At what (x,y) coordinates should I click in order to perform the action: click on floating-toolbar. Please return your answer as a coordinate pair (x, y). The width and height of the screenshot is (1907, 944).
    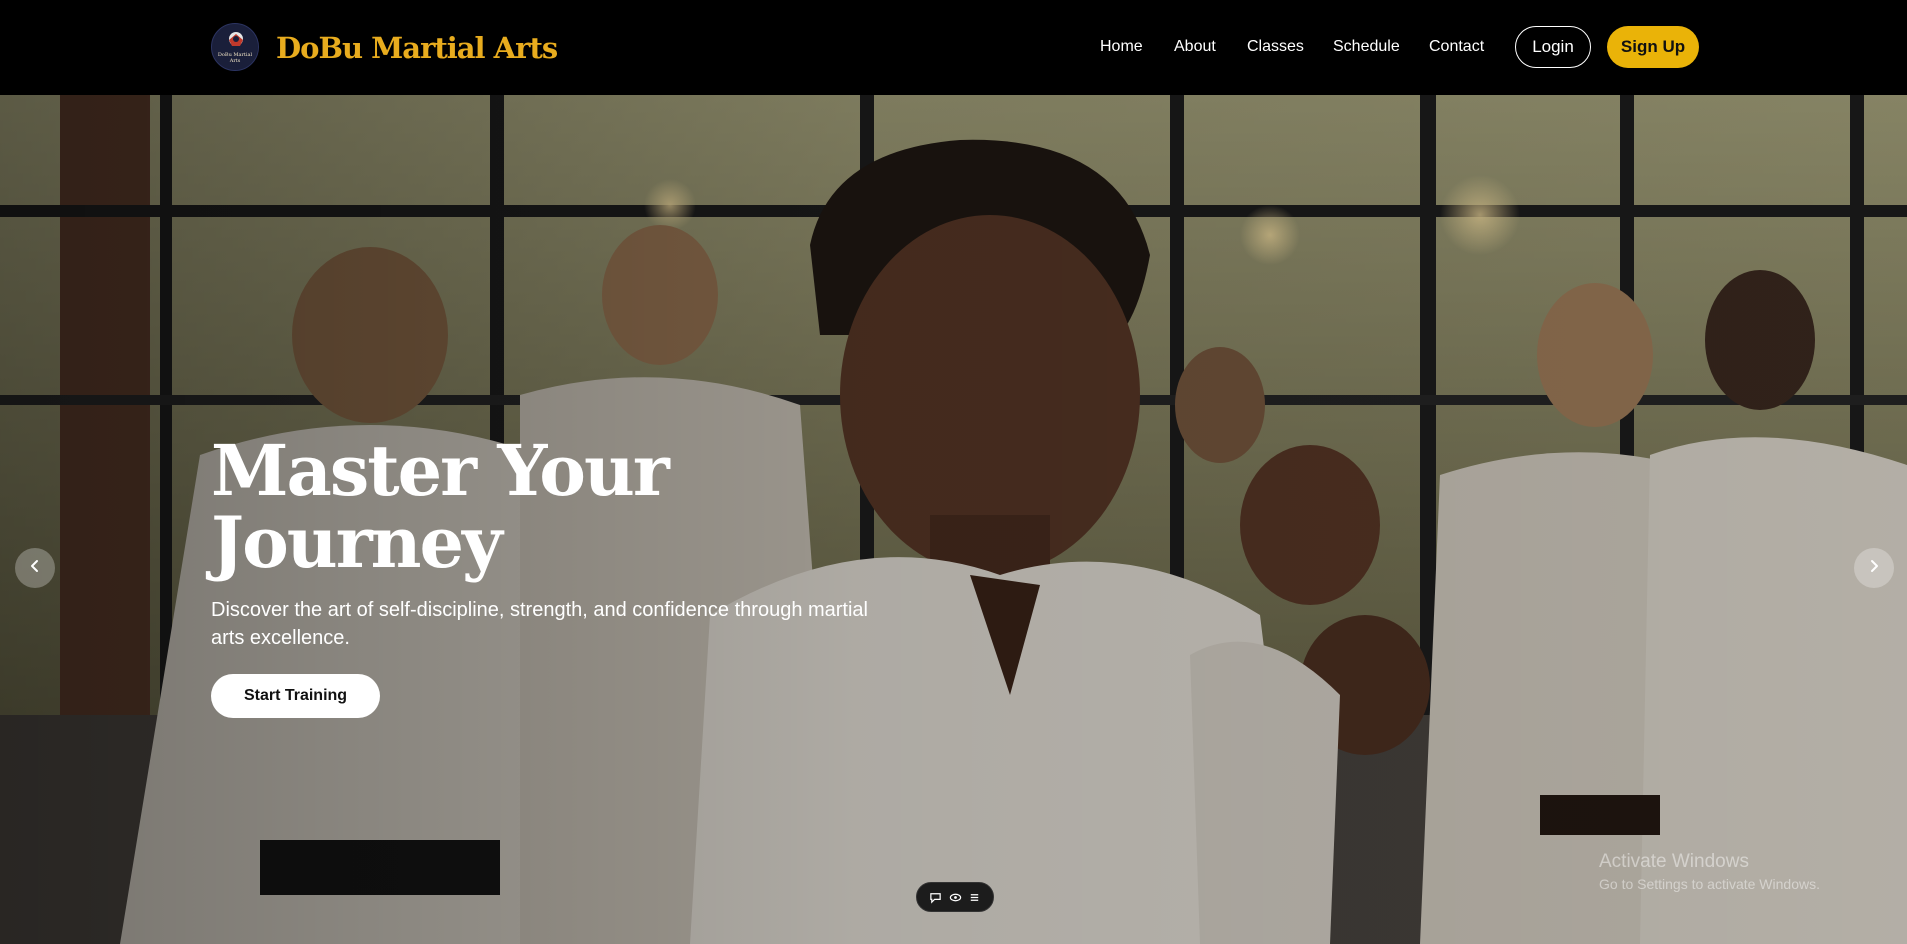
    Looking at the image, I should click on (955, 897).